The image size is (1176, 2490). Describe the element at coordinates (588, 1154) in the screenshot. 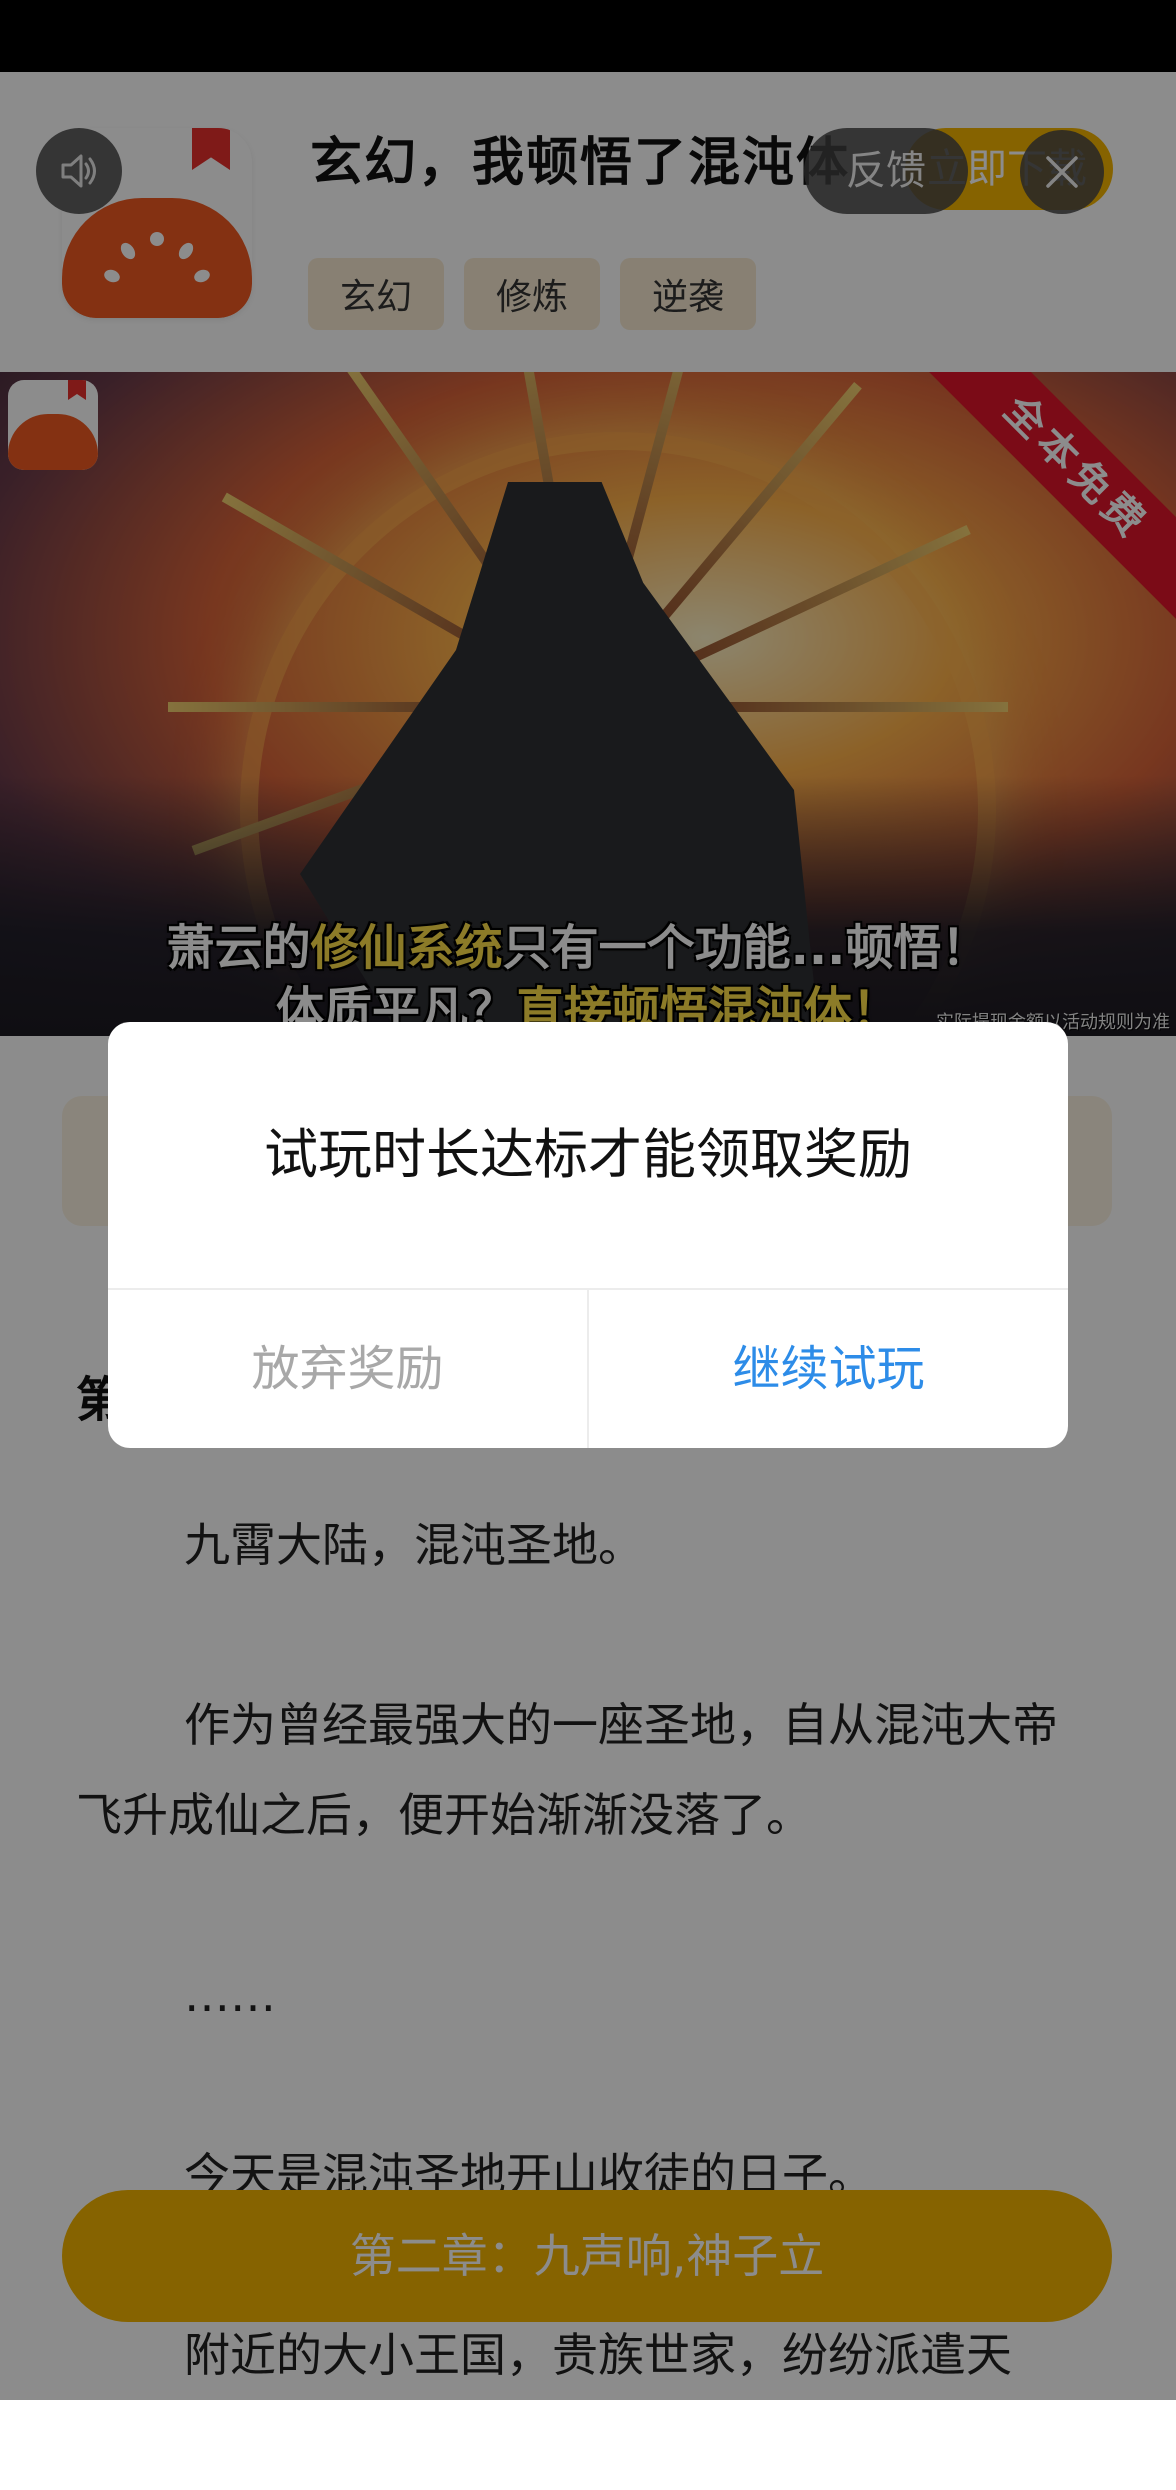

I see `dialog-message: 试玩时长达标才能领取奖励` at that location.